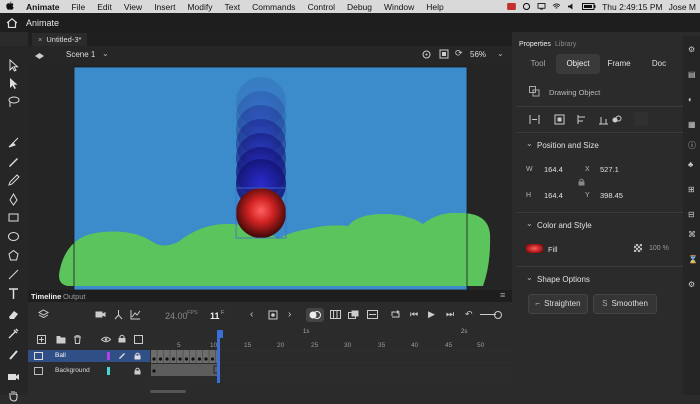  I want to click on document-tab: × Untitled-3*, so click(60, 39).